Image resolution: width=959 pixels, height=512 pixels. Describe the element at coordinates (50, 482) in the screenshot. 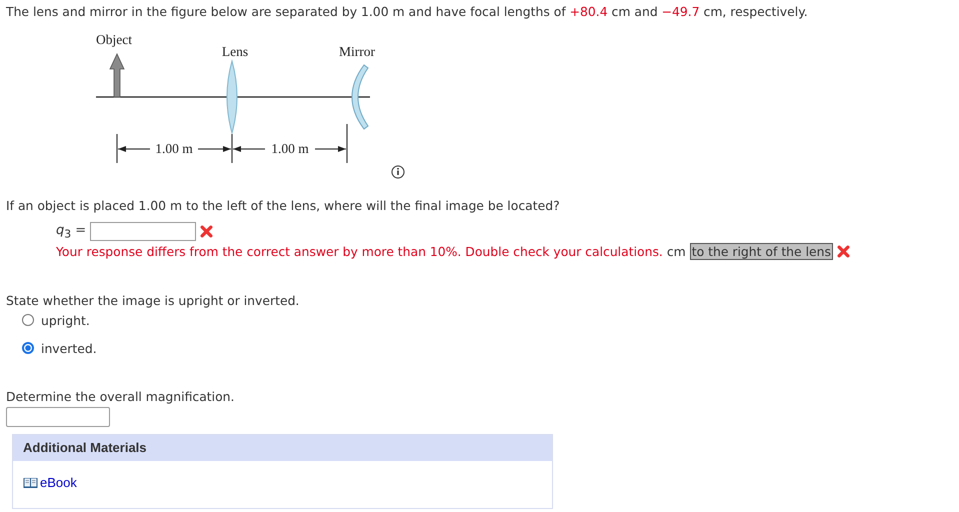

I see `ebook-link: eBook` at that location.